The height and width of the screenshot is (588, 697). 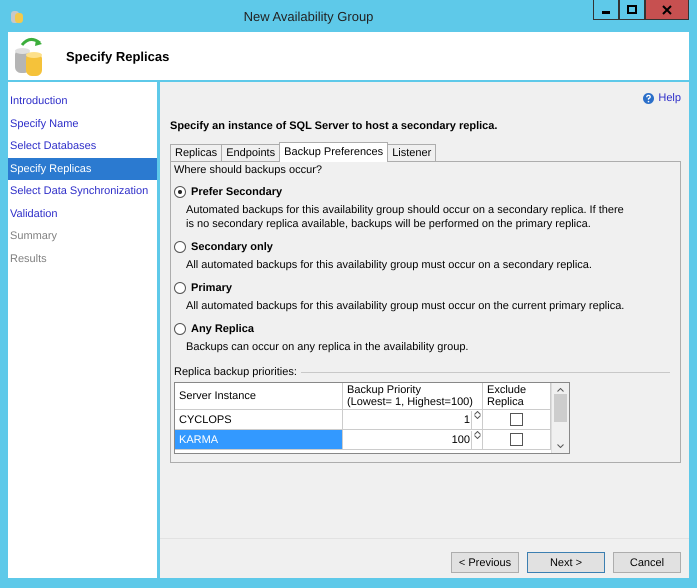 I want to click on instruction-text: Specify an instance of SQL Server to host a secondary replica., so click(x=334, y=126).